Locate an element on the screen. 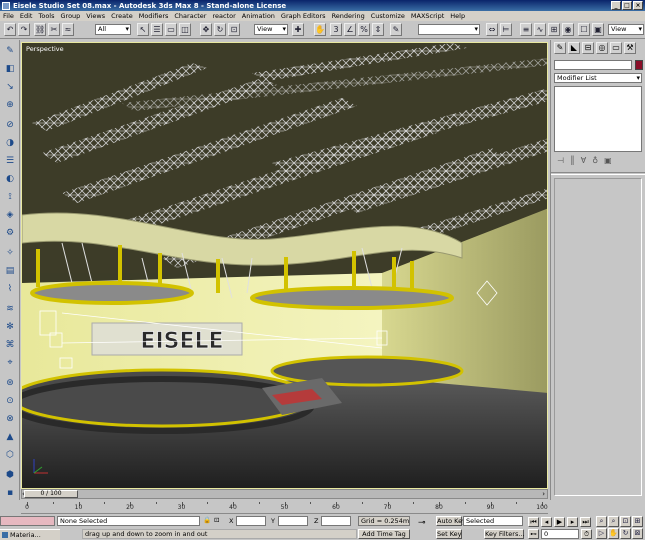  select-manipulate-icon: ✋ is located at coordinates (320, 29).